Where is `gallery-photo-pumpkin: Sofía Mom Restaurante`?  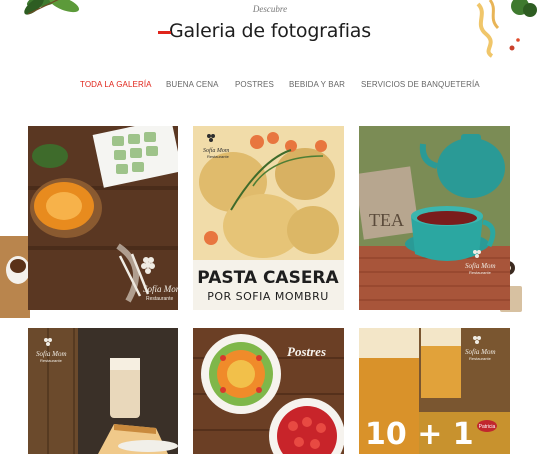
gallery-photo-pumpkin: Sofía Mom Restaurante is located at coordinates (103, 218).